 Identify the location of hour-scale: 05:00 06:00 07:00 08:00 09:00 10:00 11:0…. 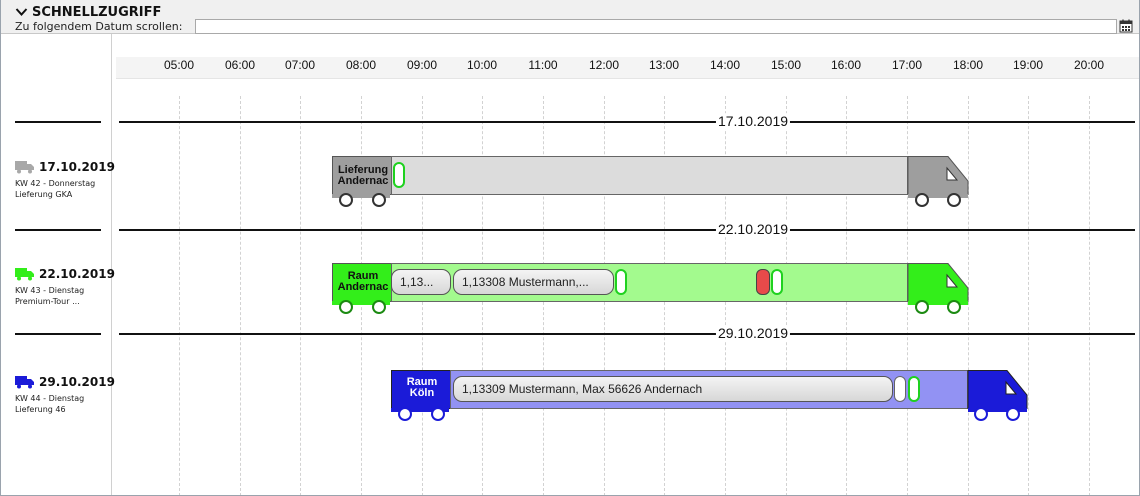
(627, 68).